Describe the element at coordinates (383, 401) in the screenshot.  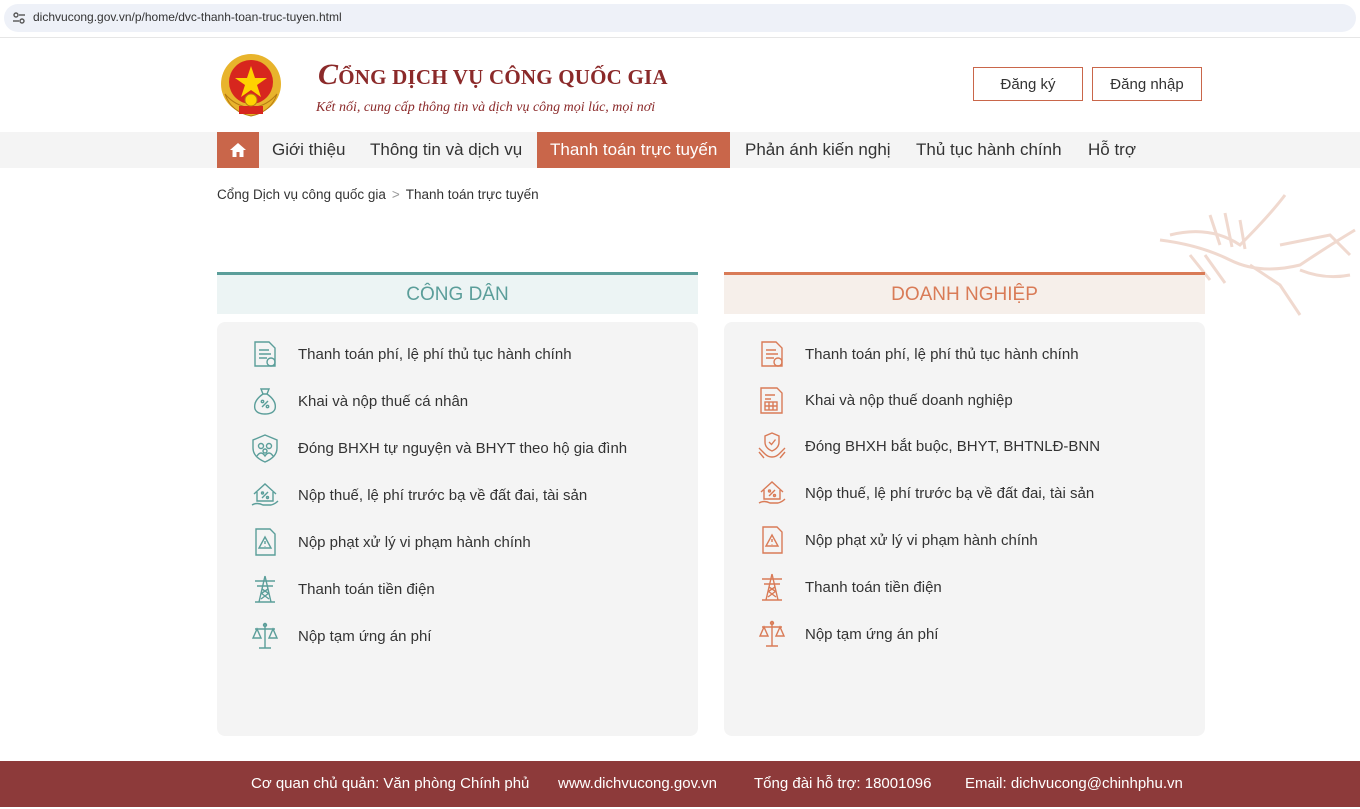
I see `cd-service-personal-tax-label: Khai và nộp thuế cá nhân` at that location.